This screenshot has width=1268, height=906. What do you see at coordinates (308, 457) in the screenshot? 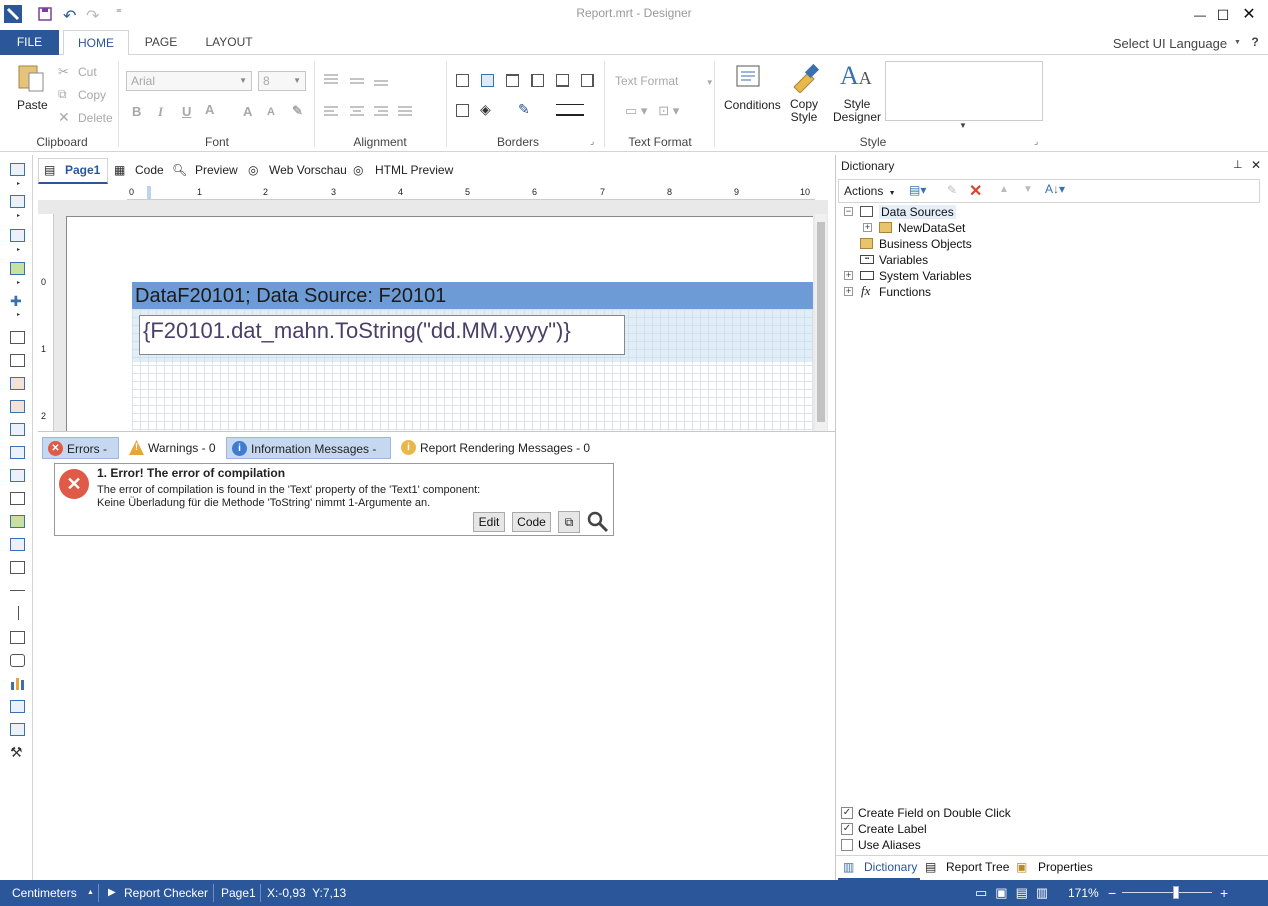
I see `tab-information: i Information Messages - 0` at bounding box center [308, 457].